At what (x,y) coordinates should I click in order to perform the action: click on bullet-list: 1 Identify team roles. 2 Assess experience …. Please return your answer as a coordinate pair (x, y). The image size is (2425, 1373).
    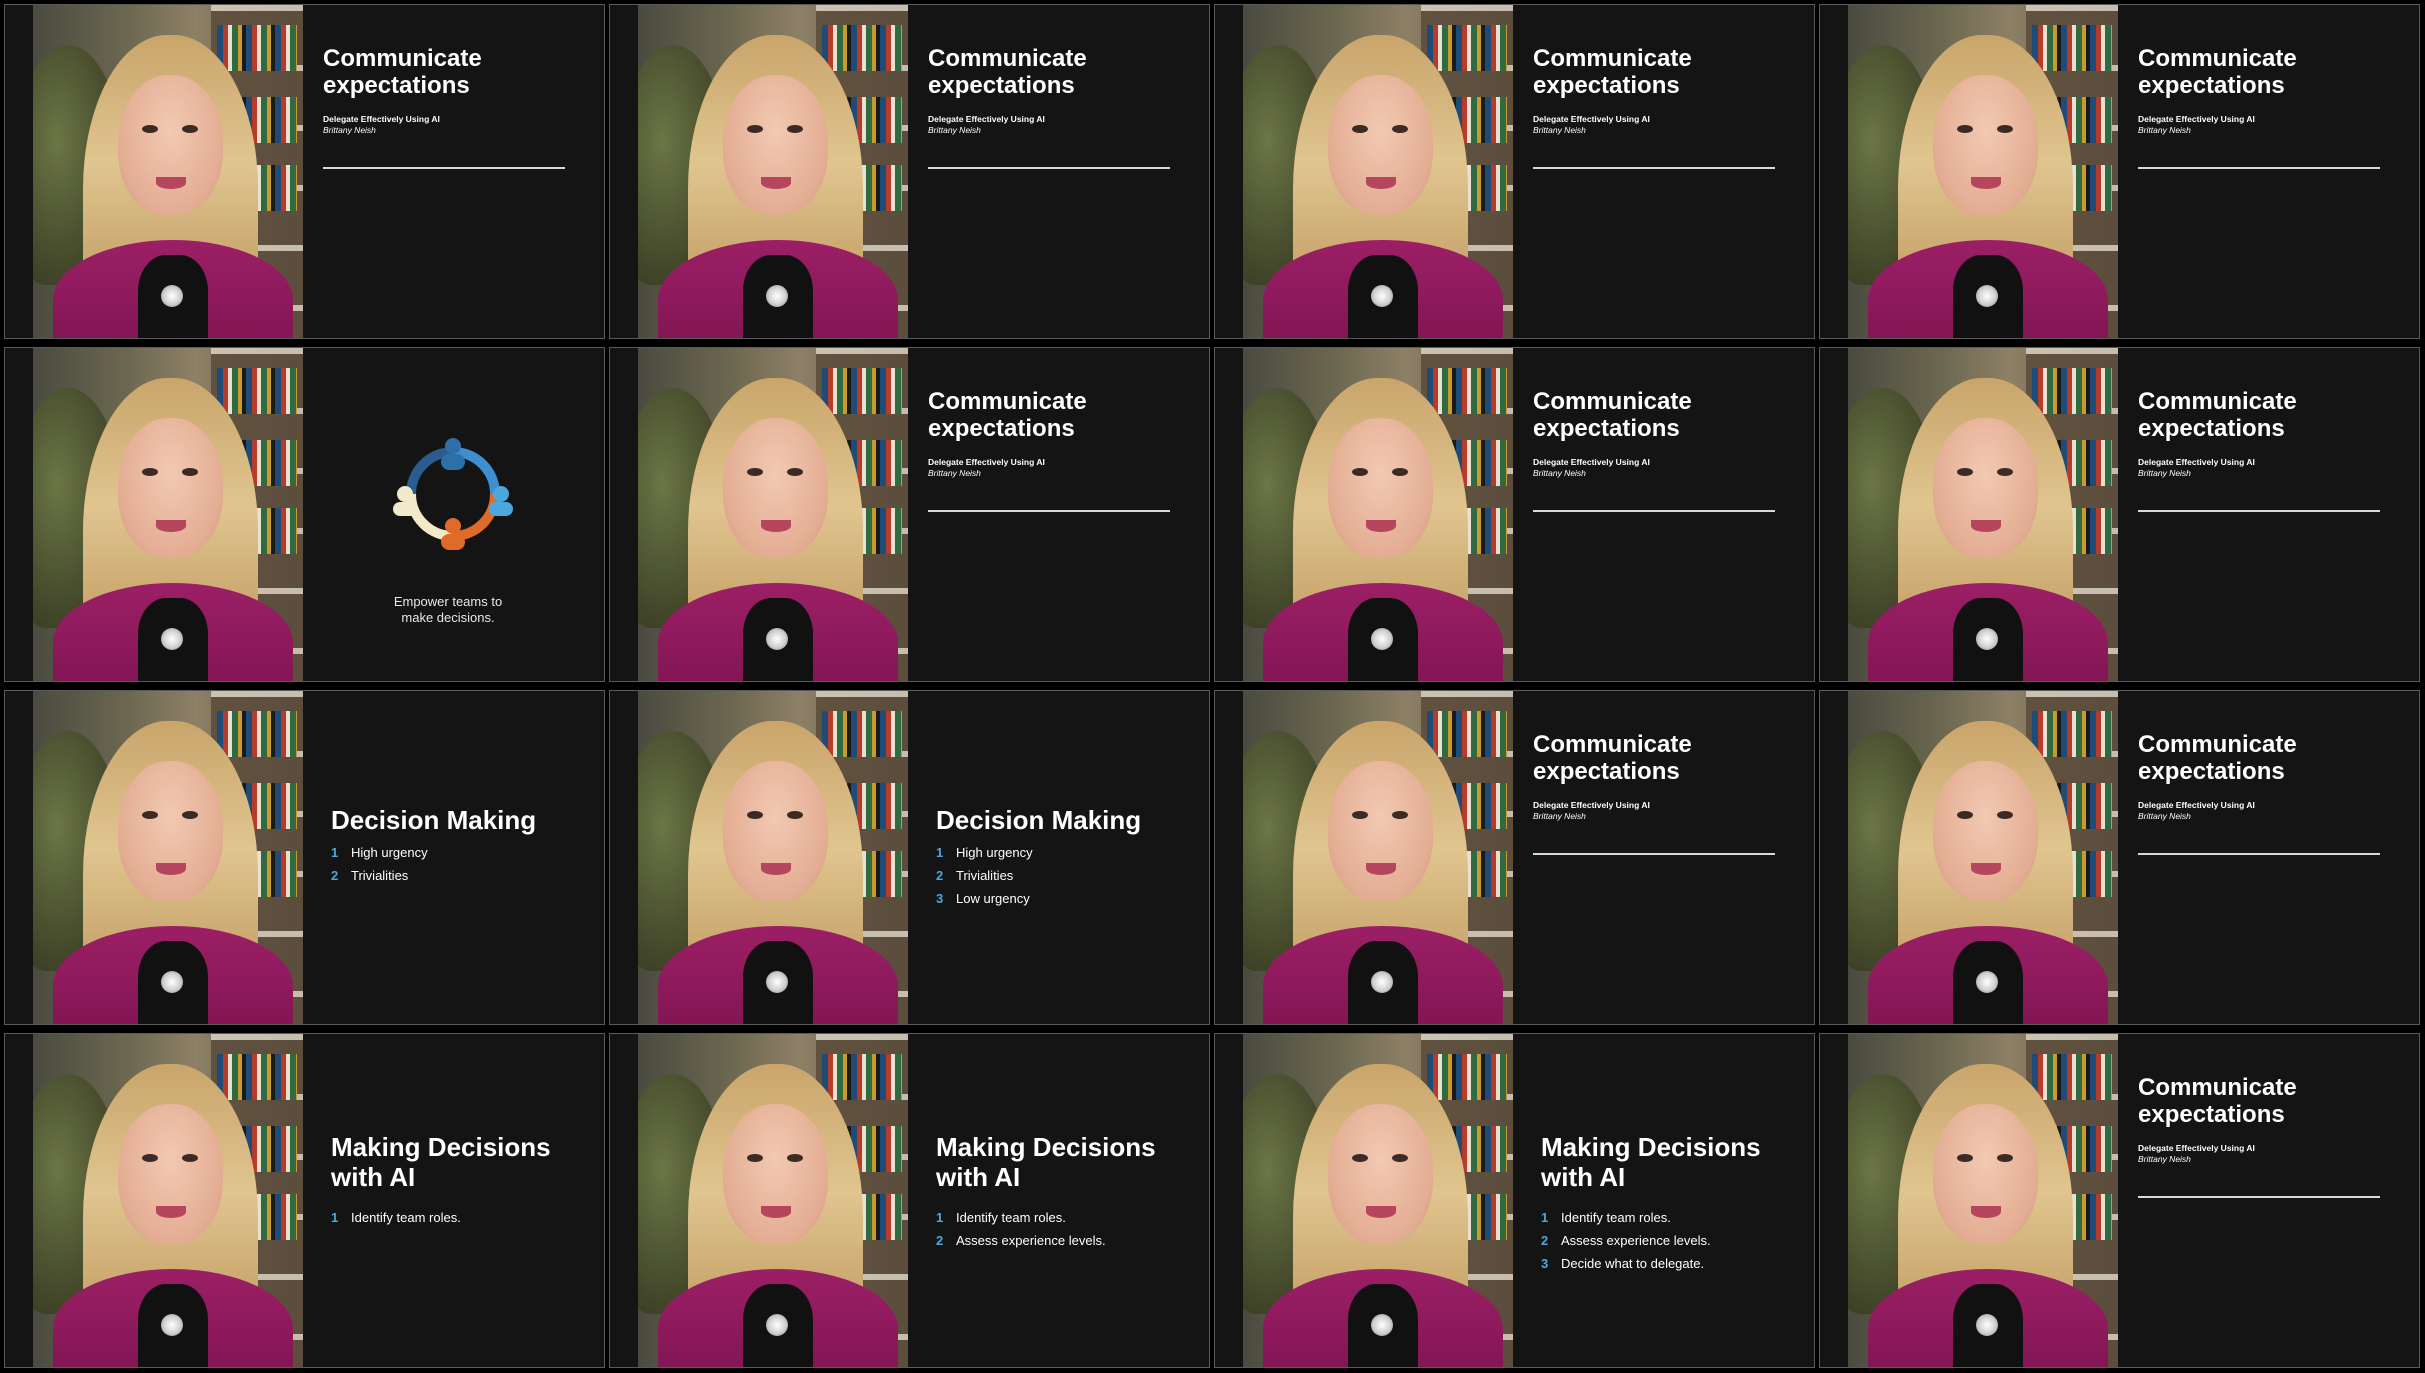
    Looking at the image, I should click on (1021, 1229).